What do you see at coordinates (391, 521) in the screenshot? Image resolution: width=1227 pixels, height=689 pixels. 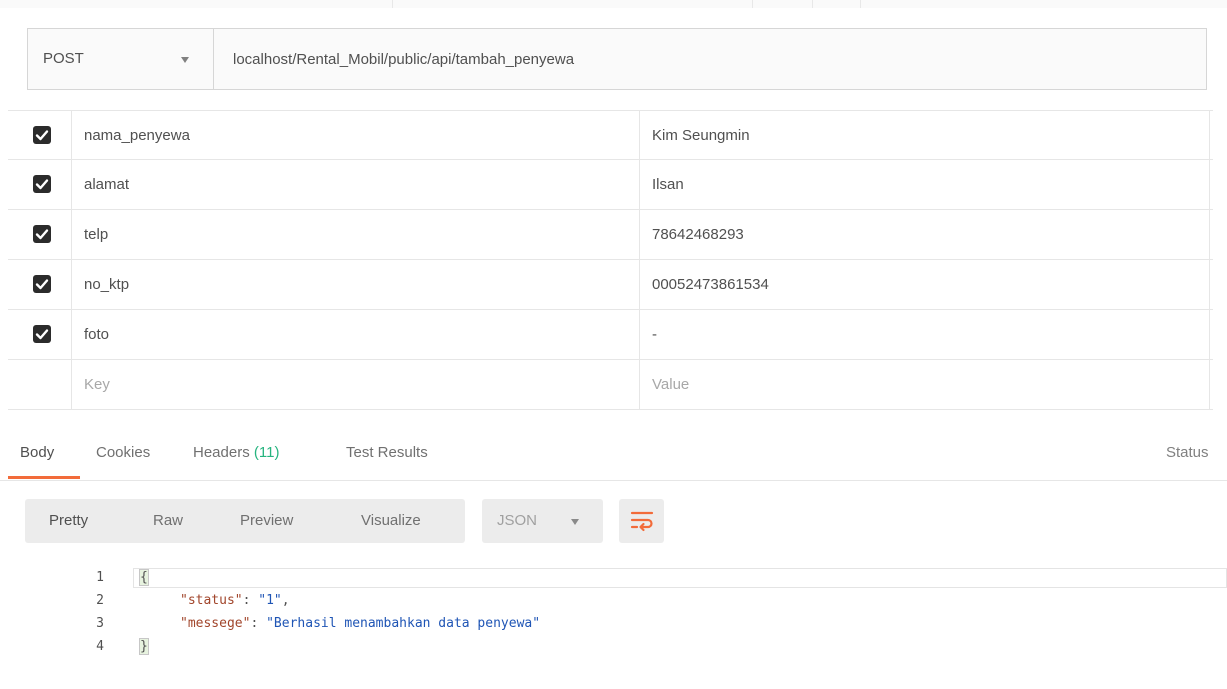 I see `view-visualize-button: Visualize` at bounding box center [391, 521].